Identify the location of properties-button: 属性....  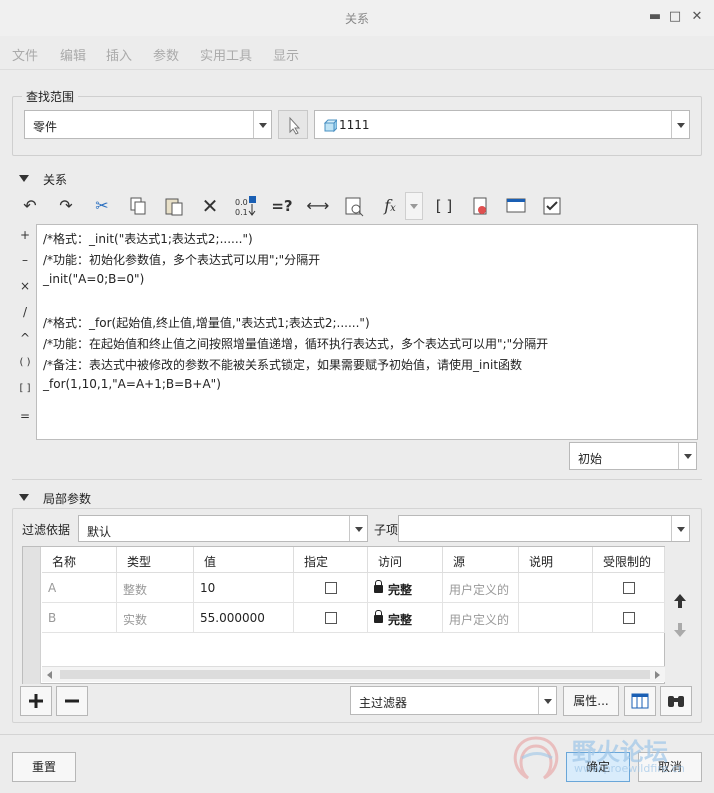
(591, 701).